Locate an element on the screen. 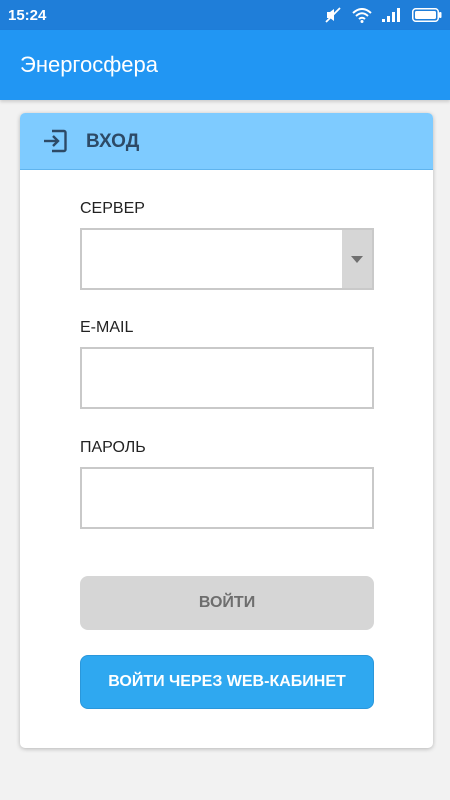 The height and width of the screenshot is (800, 450). server-select is located at coordinates (227, 259).